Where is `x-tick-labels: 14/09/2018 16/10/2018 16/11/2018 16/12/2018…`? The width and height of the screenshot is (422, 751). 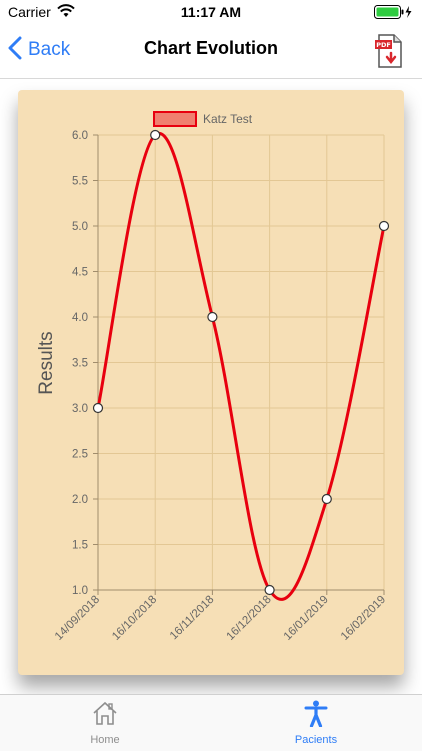
x-tick-labels: 14/09/2018 16/10/2018 16/11/2018 16/12/2018… is located at coordinates (220, 618).